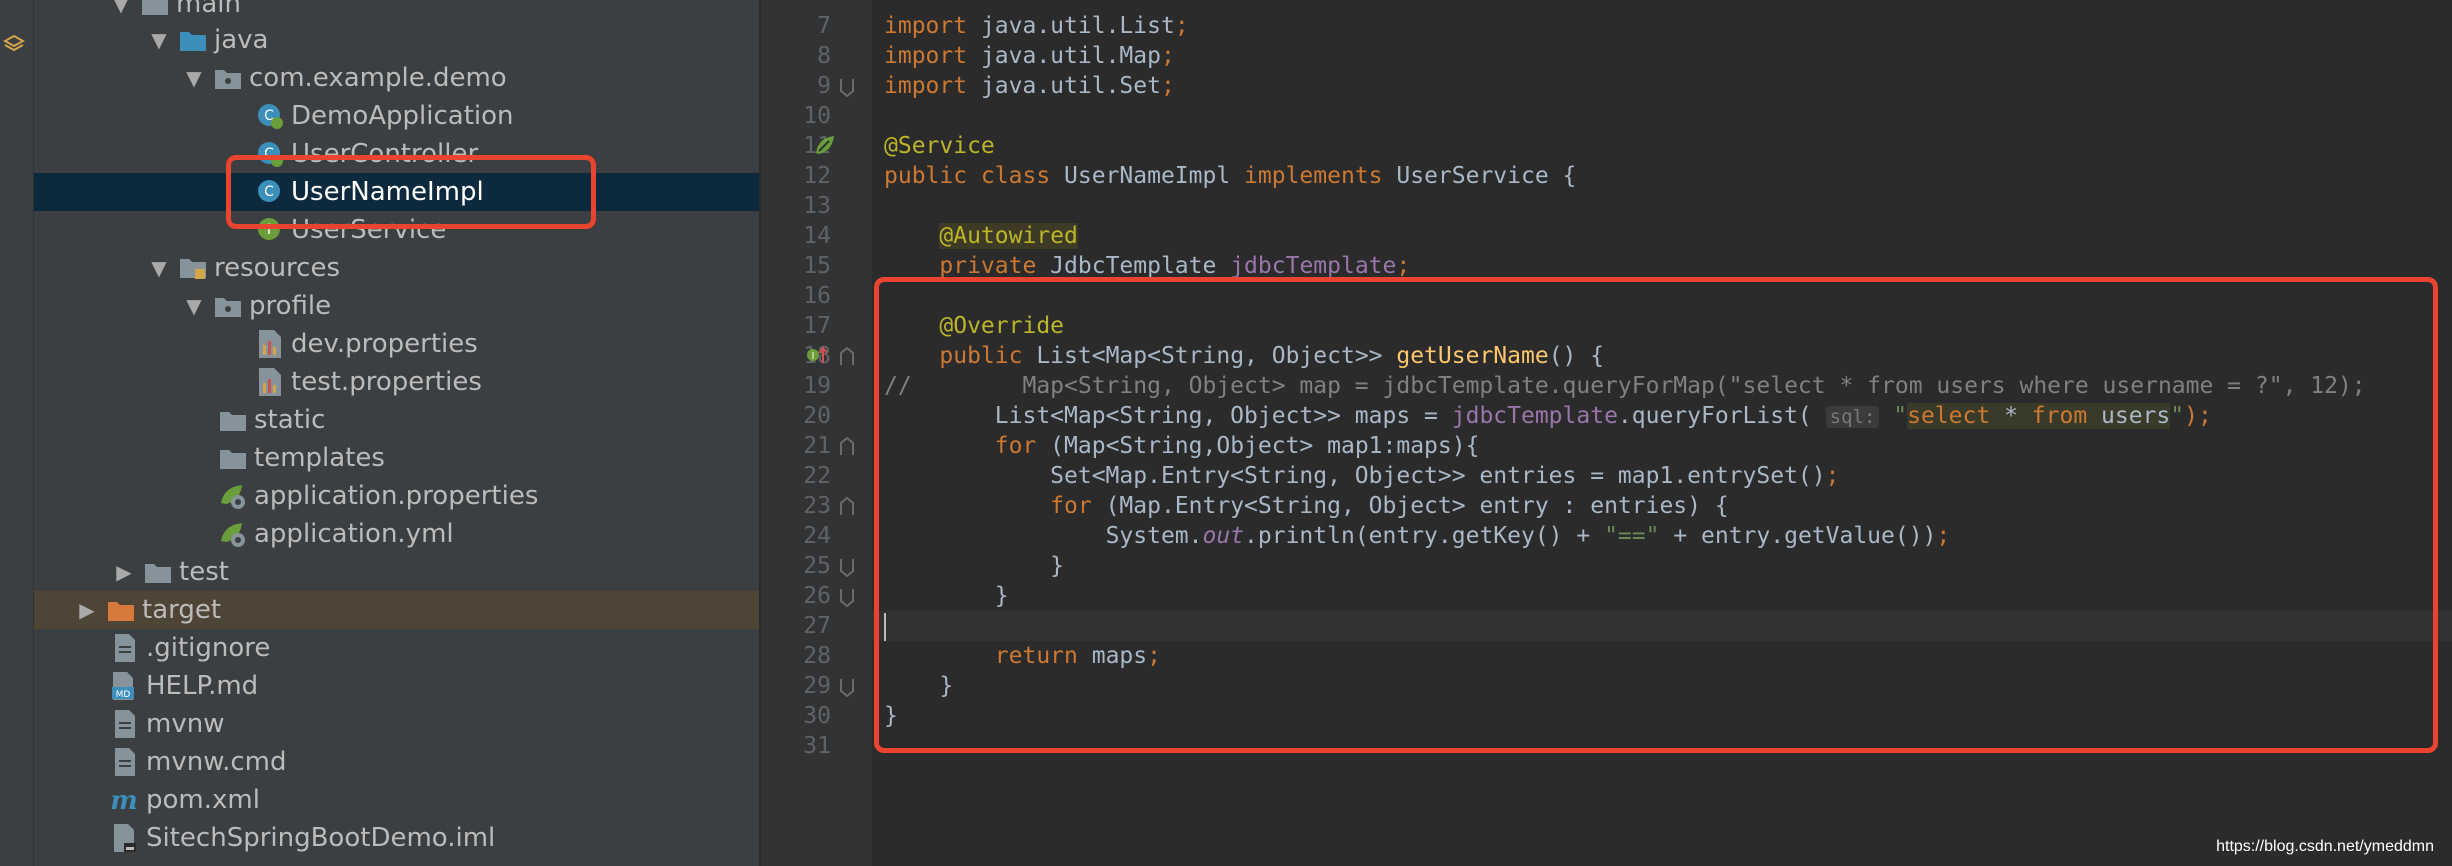 Image resolution: width=2452 pixels, height=866 pixels. What do you see at coordinates (396, 458) in the screenshot?
I see `tree-item-templates: templates` at bounding box center [396, 458].